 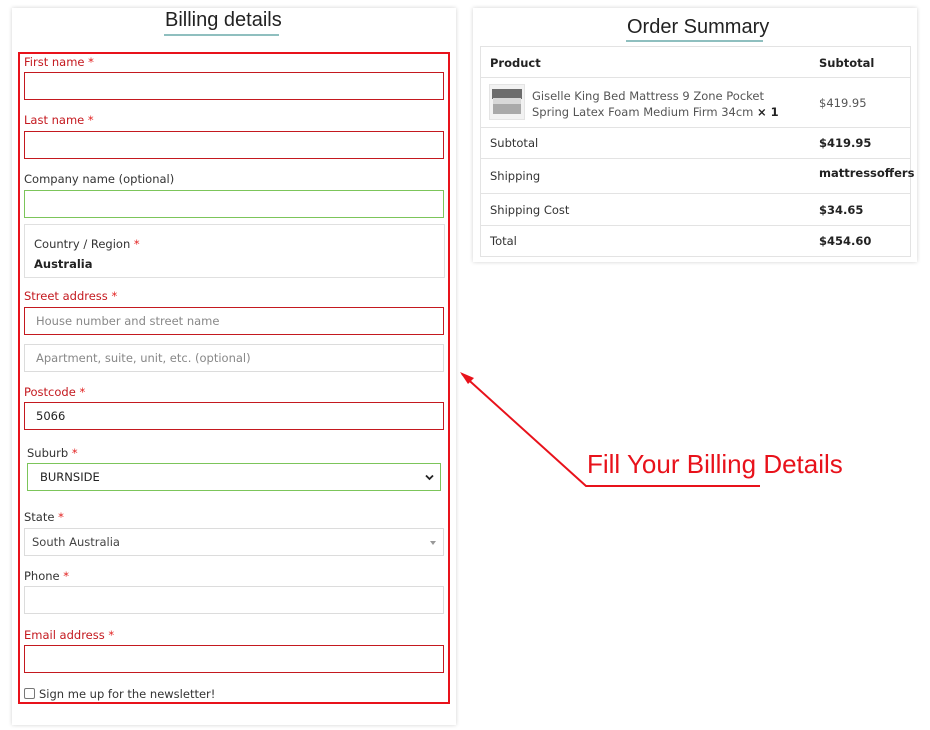 What do you see at coordinates (610, 429) in the screenshot?
I see `annotation-arrow` at bounding box center [610, 429].